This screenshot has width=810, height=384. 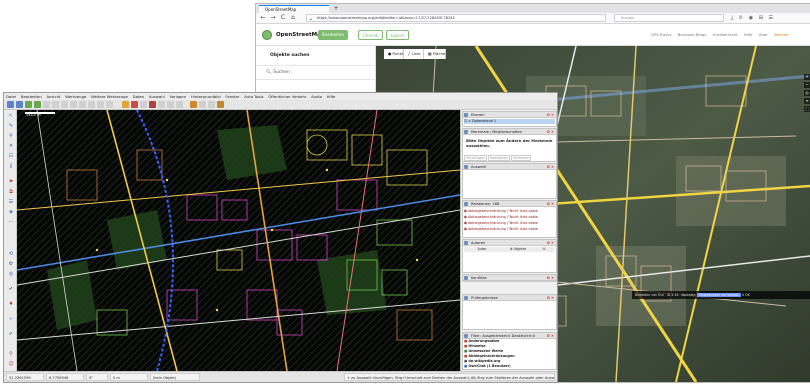 I want to click on menu-presets: Vorlagen, so click(x=177, y=96).